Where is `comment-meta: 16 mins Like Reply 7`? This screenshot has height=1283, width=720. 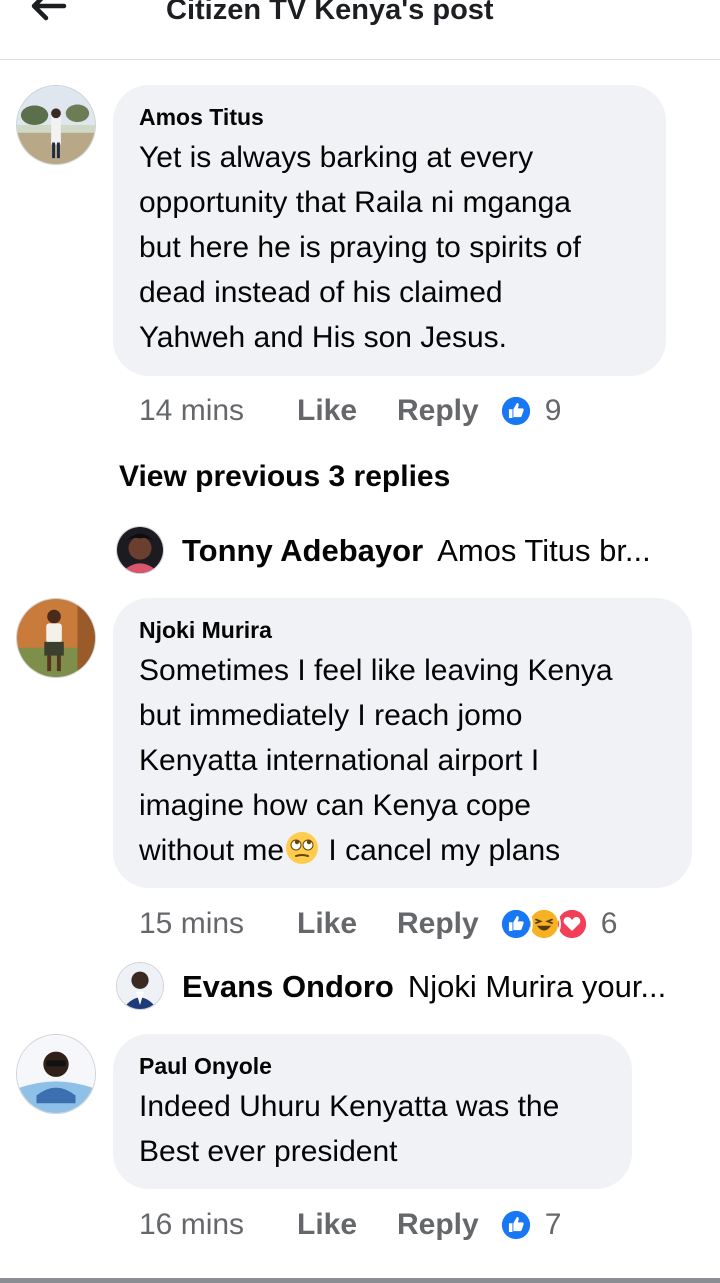
comment-meta: 16 mins Like Reply 7 is located at coordinates (350, 1225).